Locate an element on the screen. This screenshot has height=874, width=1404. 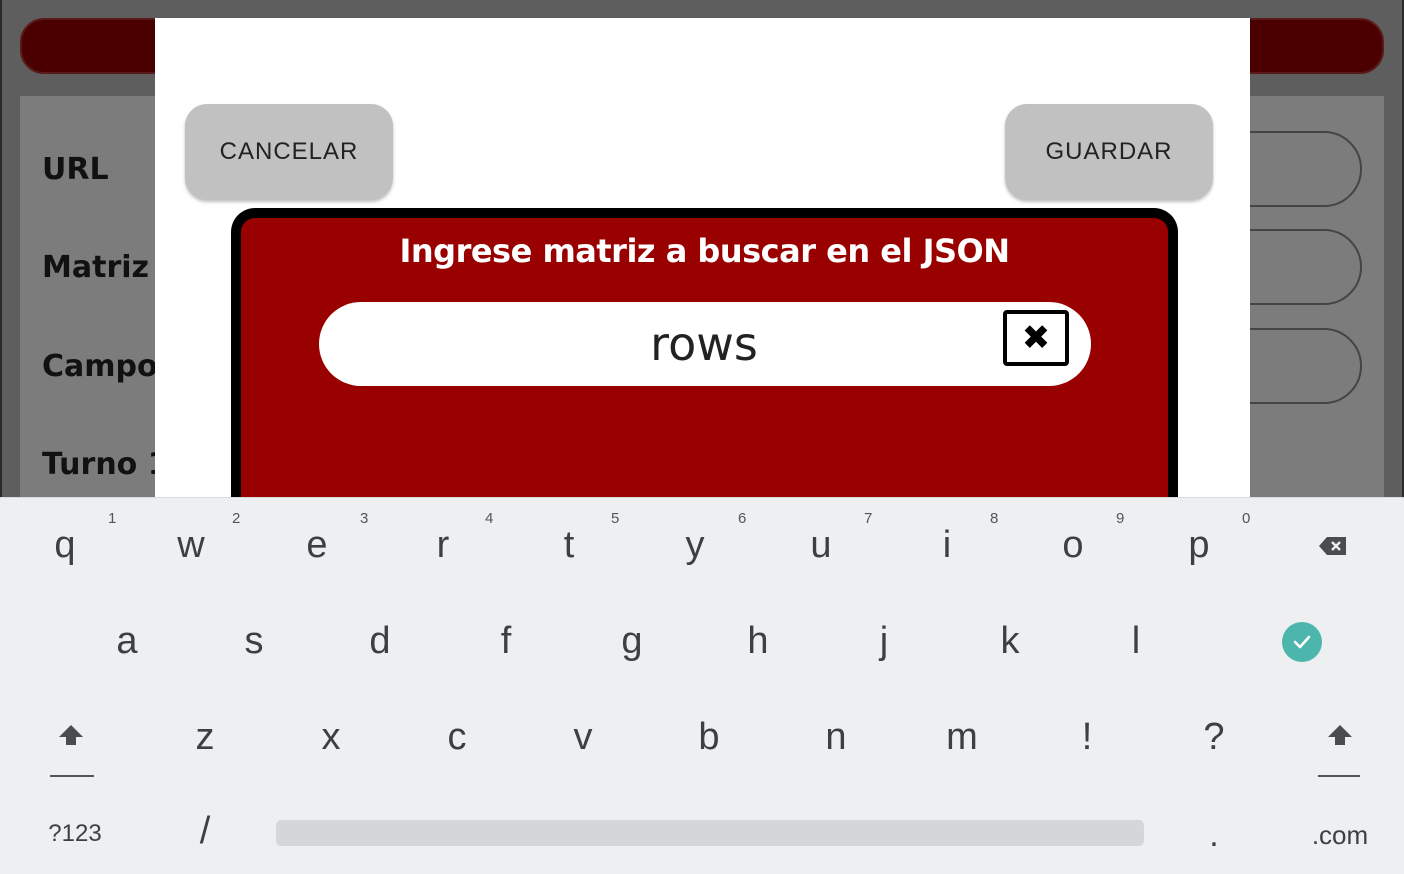
dotcom-key: .com is located at coordinates (1340, 835).